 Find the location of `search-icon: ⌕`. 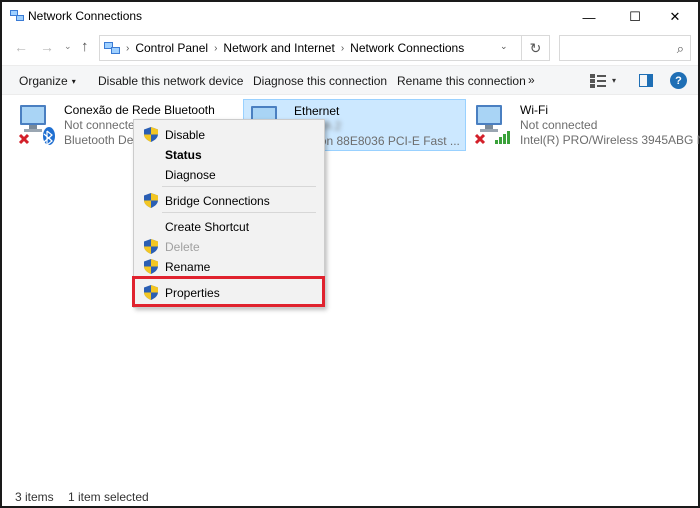

search-icon: ⌕ is located at coordinates (680, 49).